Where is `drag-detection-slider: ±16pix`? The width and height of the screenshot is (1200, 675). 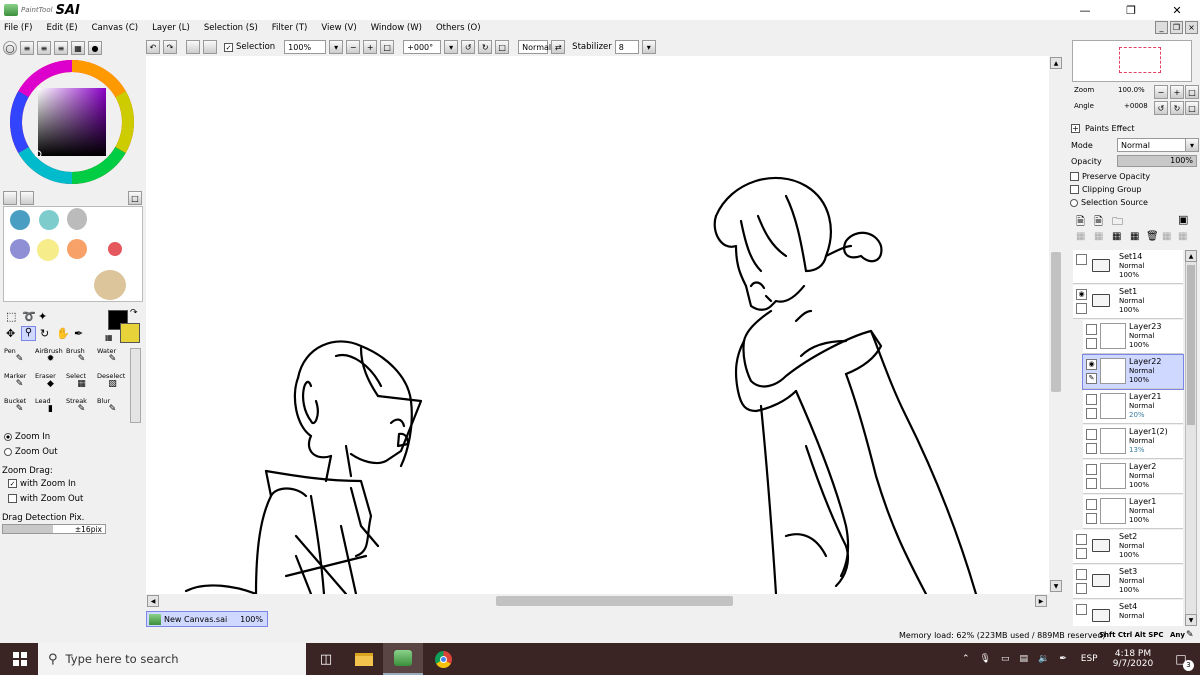 drag-detection-slider: ±16pix is located at coordinates (54, 529).